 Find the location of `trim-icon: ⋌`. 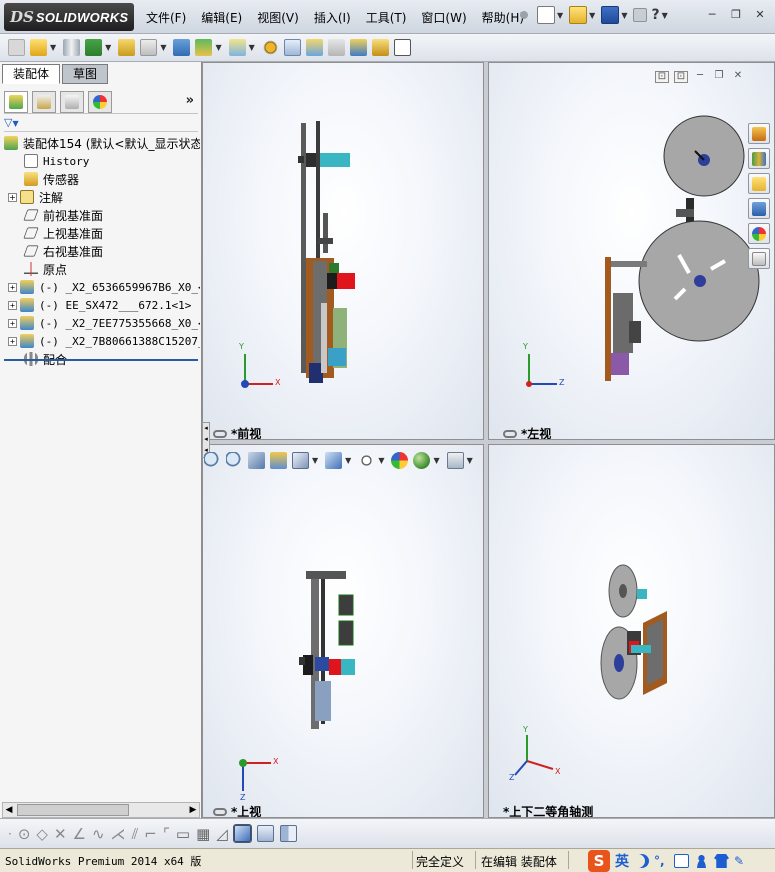

trim-icon: ⋌ is located at coordinates (118, 834).